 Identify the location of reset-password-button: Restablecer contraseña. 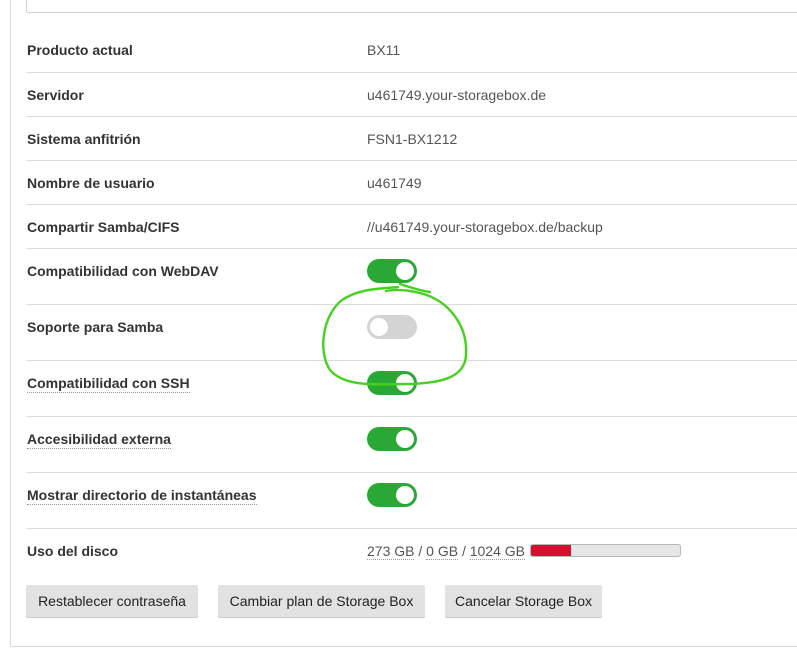
(112, 601).